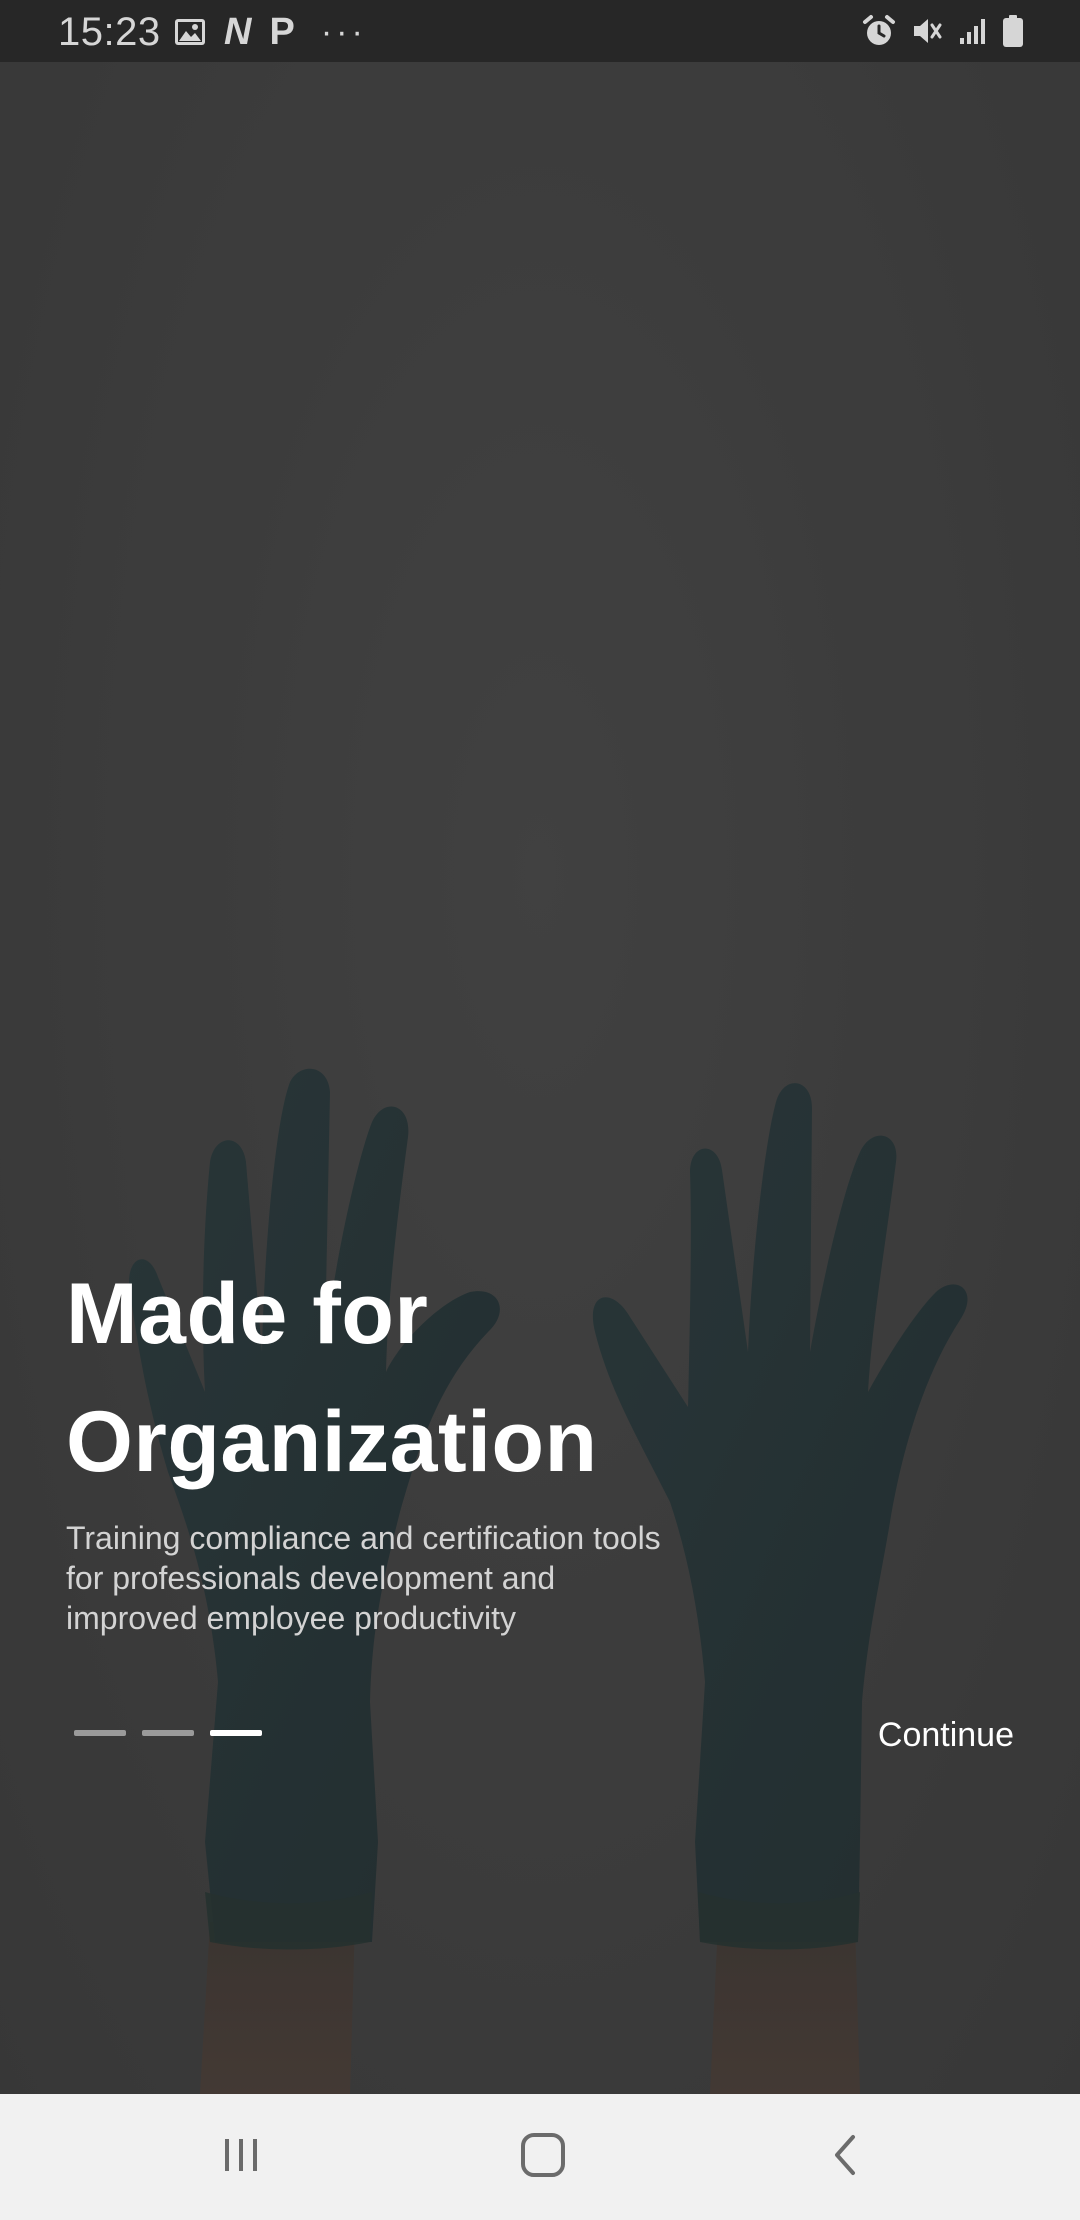  Describe the element at coordinates (282, 32) in the screenshot. I see `p-app-icon: P` at that location.